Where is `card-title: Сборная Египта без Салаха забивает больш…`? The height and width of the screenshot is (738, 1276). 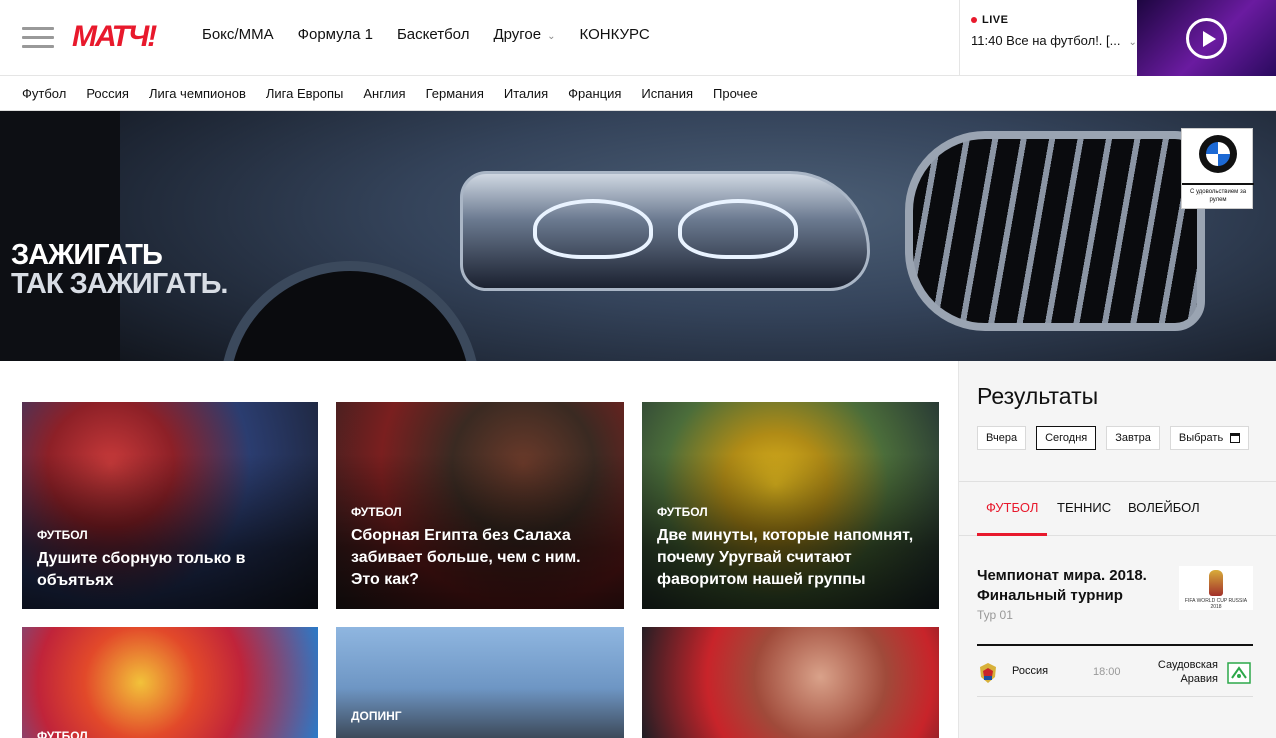
card-title: Сборная Египта без Салаха забивает больш… is located at coordinates (481, 558).